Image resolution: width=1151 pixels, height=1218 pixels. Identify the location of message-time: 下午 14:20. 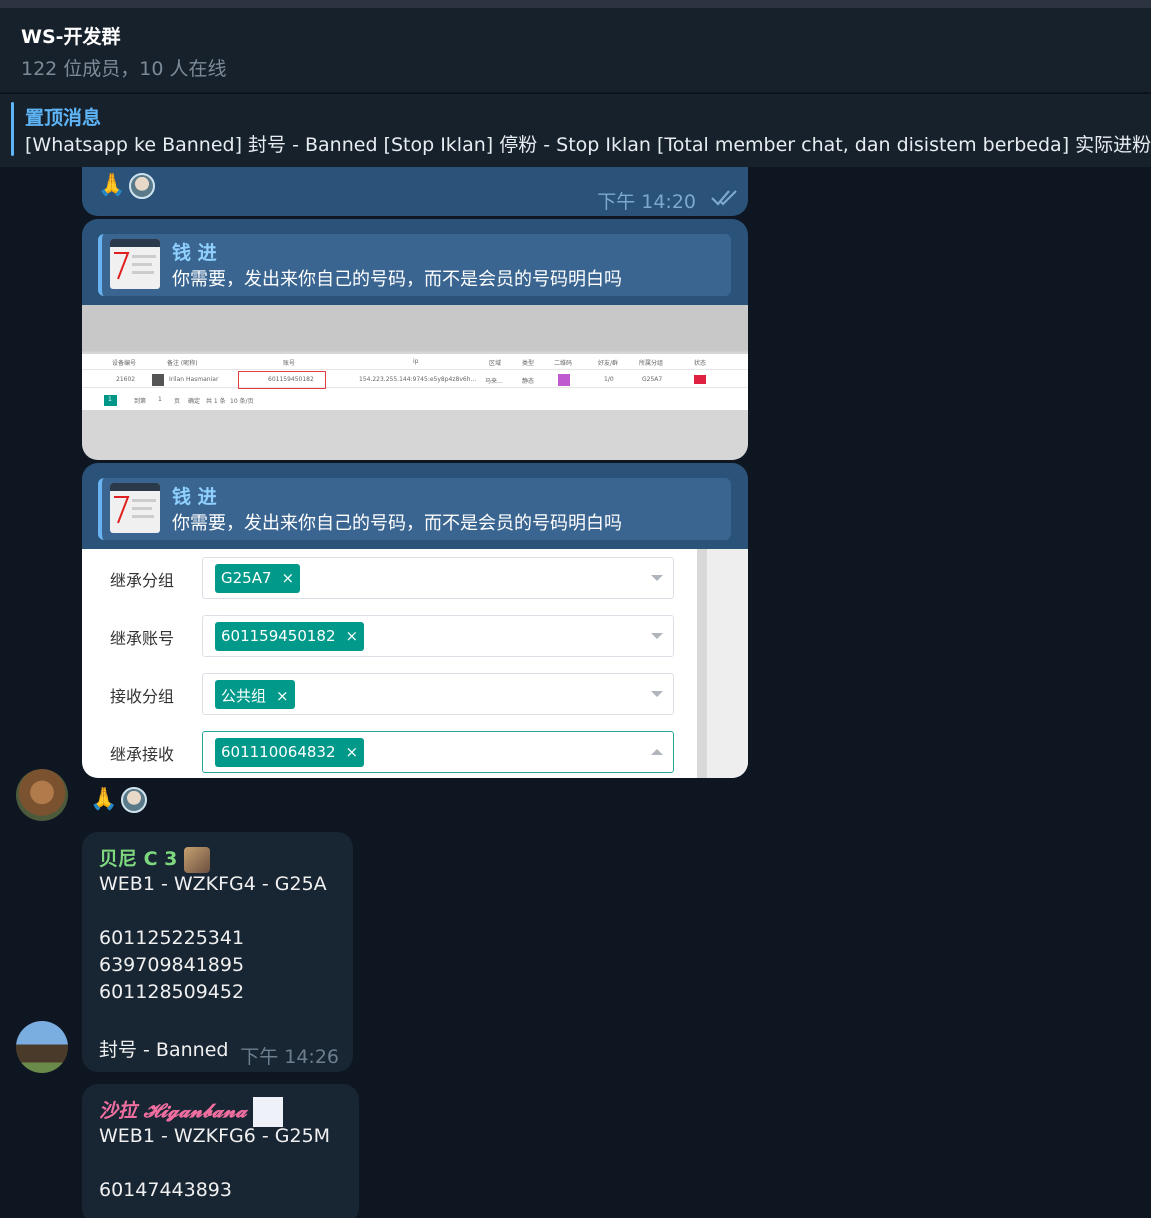
(646, 202).